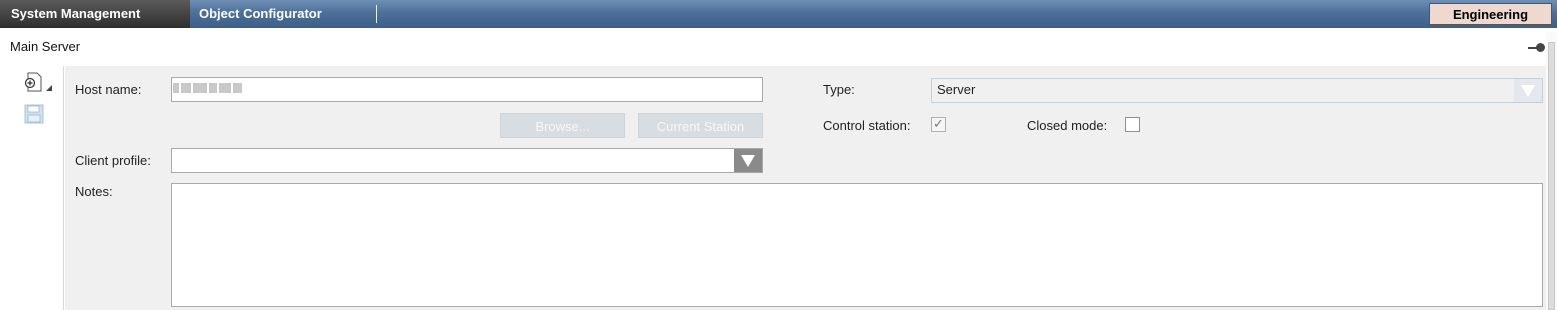 This screenshot has height=310, width=1557. Describe the element at coordinates (1551, 176) in the screenshot. I see `scrollbar-thumb` at that location.